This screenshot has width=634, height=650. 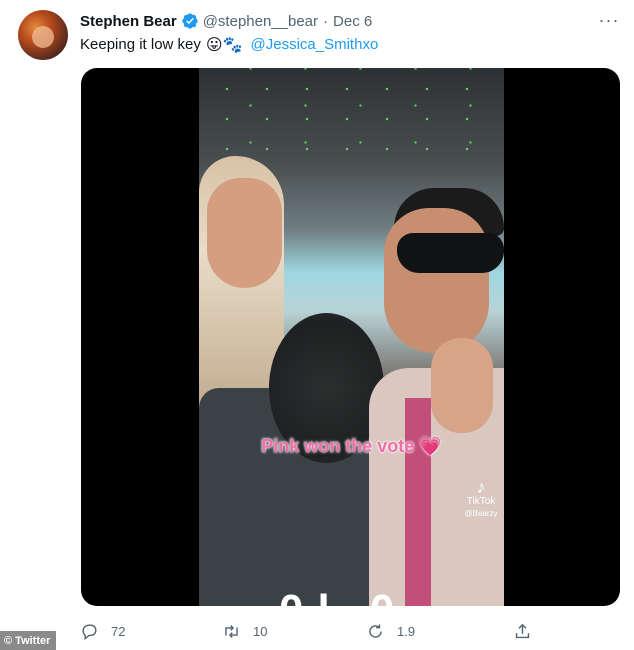 What do you see at coordinates (128, 21) in the screenshot?
I see `author-name: Stephen Bear` at bounding box center [128, 21].